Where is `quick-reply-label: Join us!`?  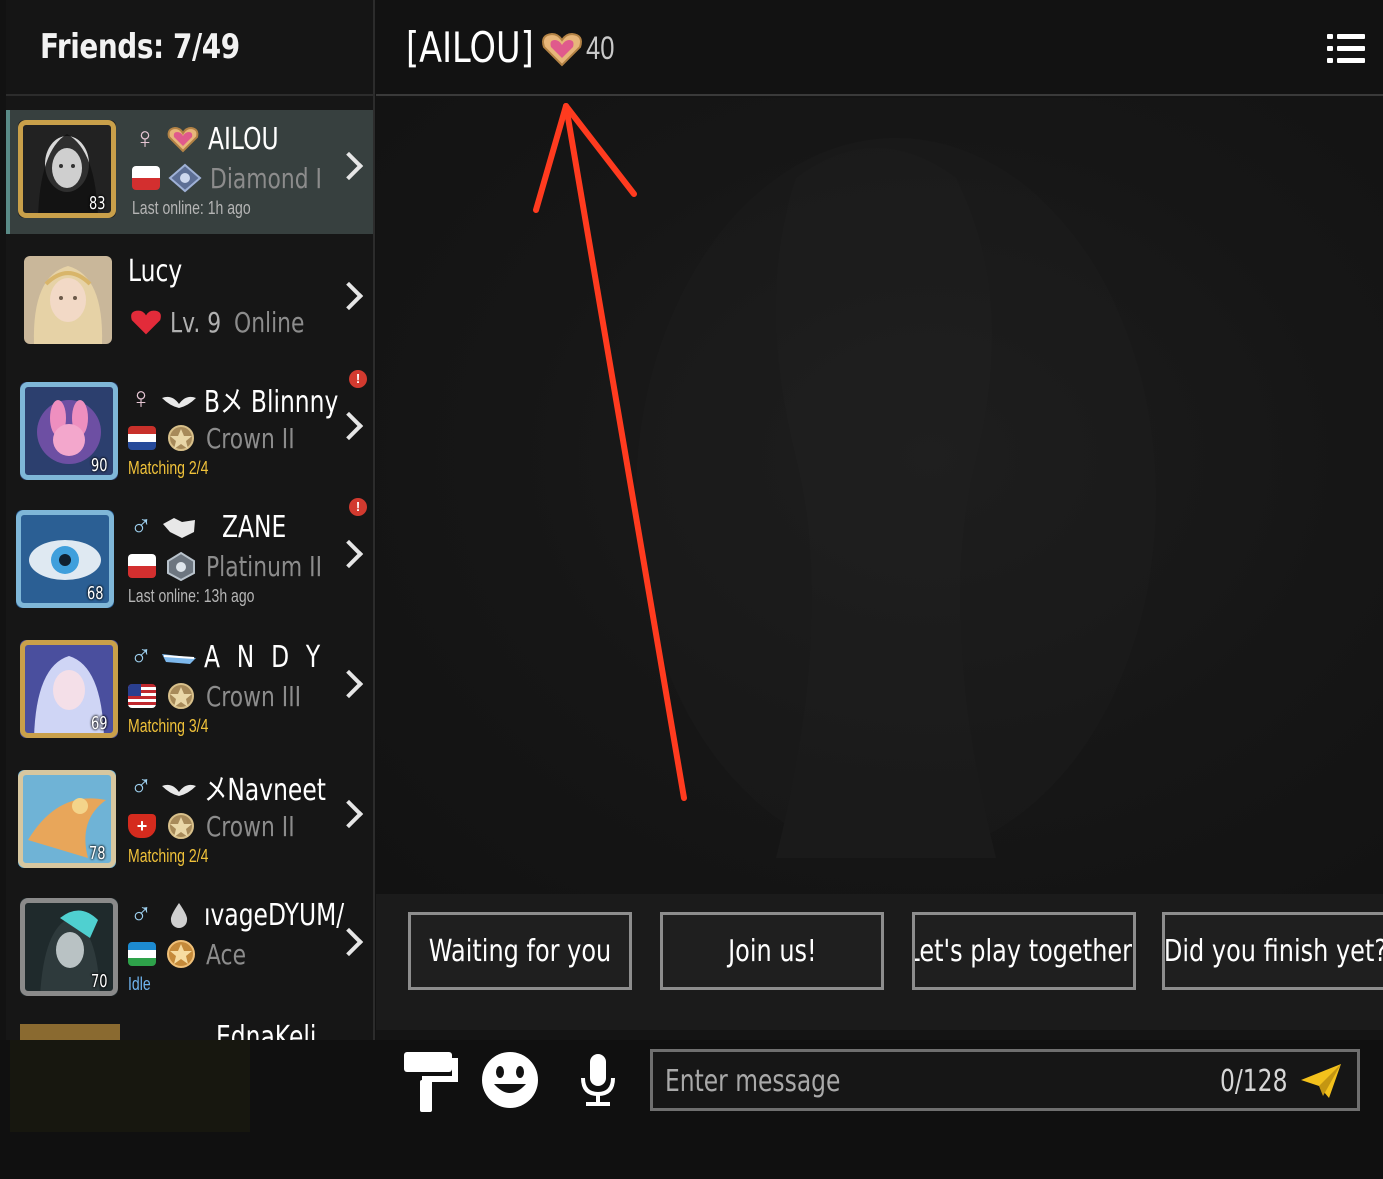
quick-reply-label: Join us! is located at coordinates (772, 951).